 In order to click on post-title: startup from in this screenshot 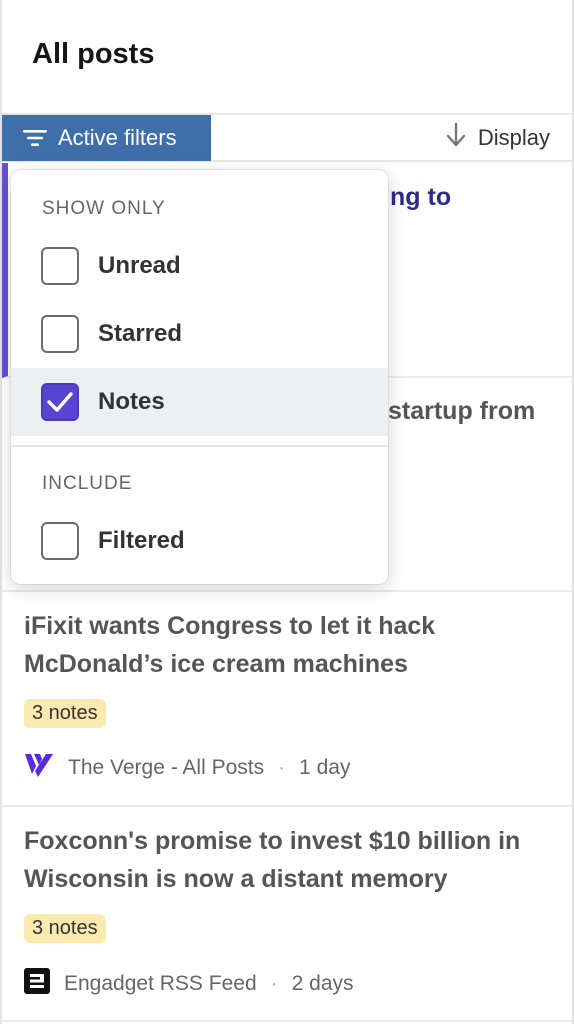, I will do `click(462, 411)`.